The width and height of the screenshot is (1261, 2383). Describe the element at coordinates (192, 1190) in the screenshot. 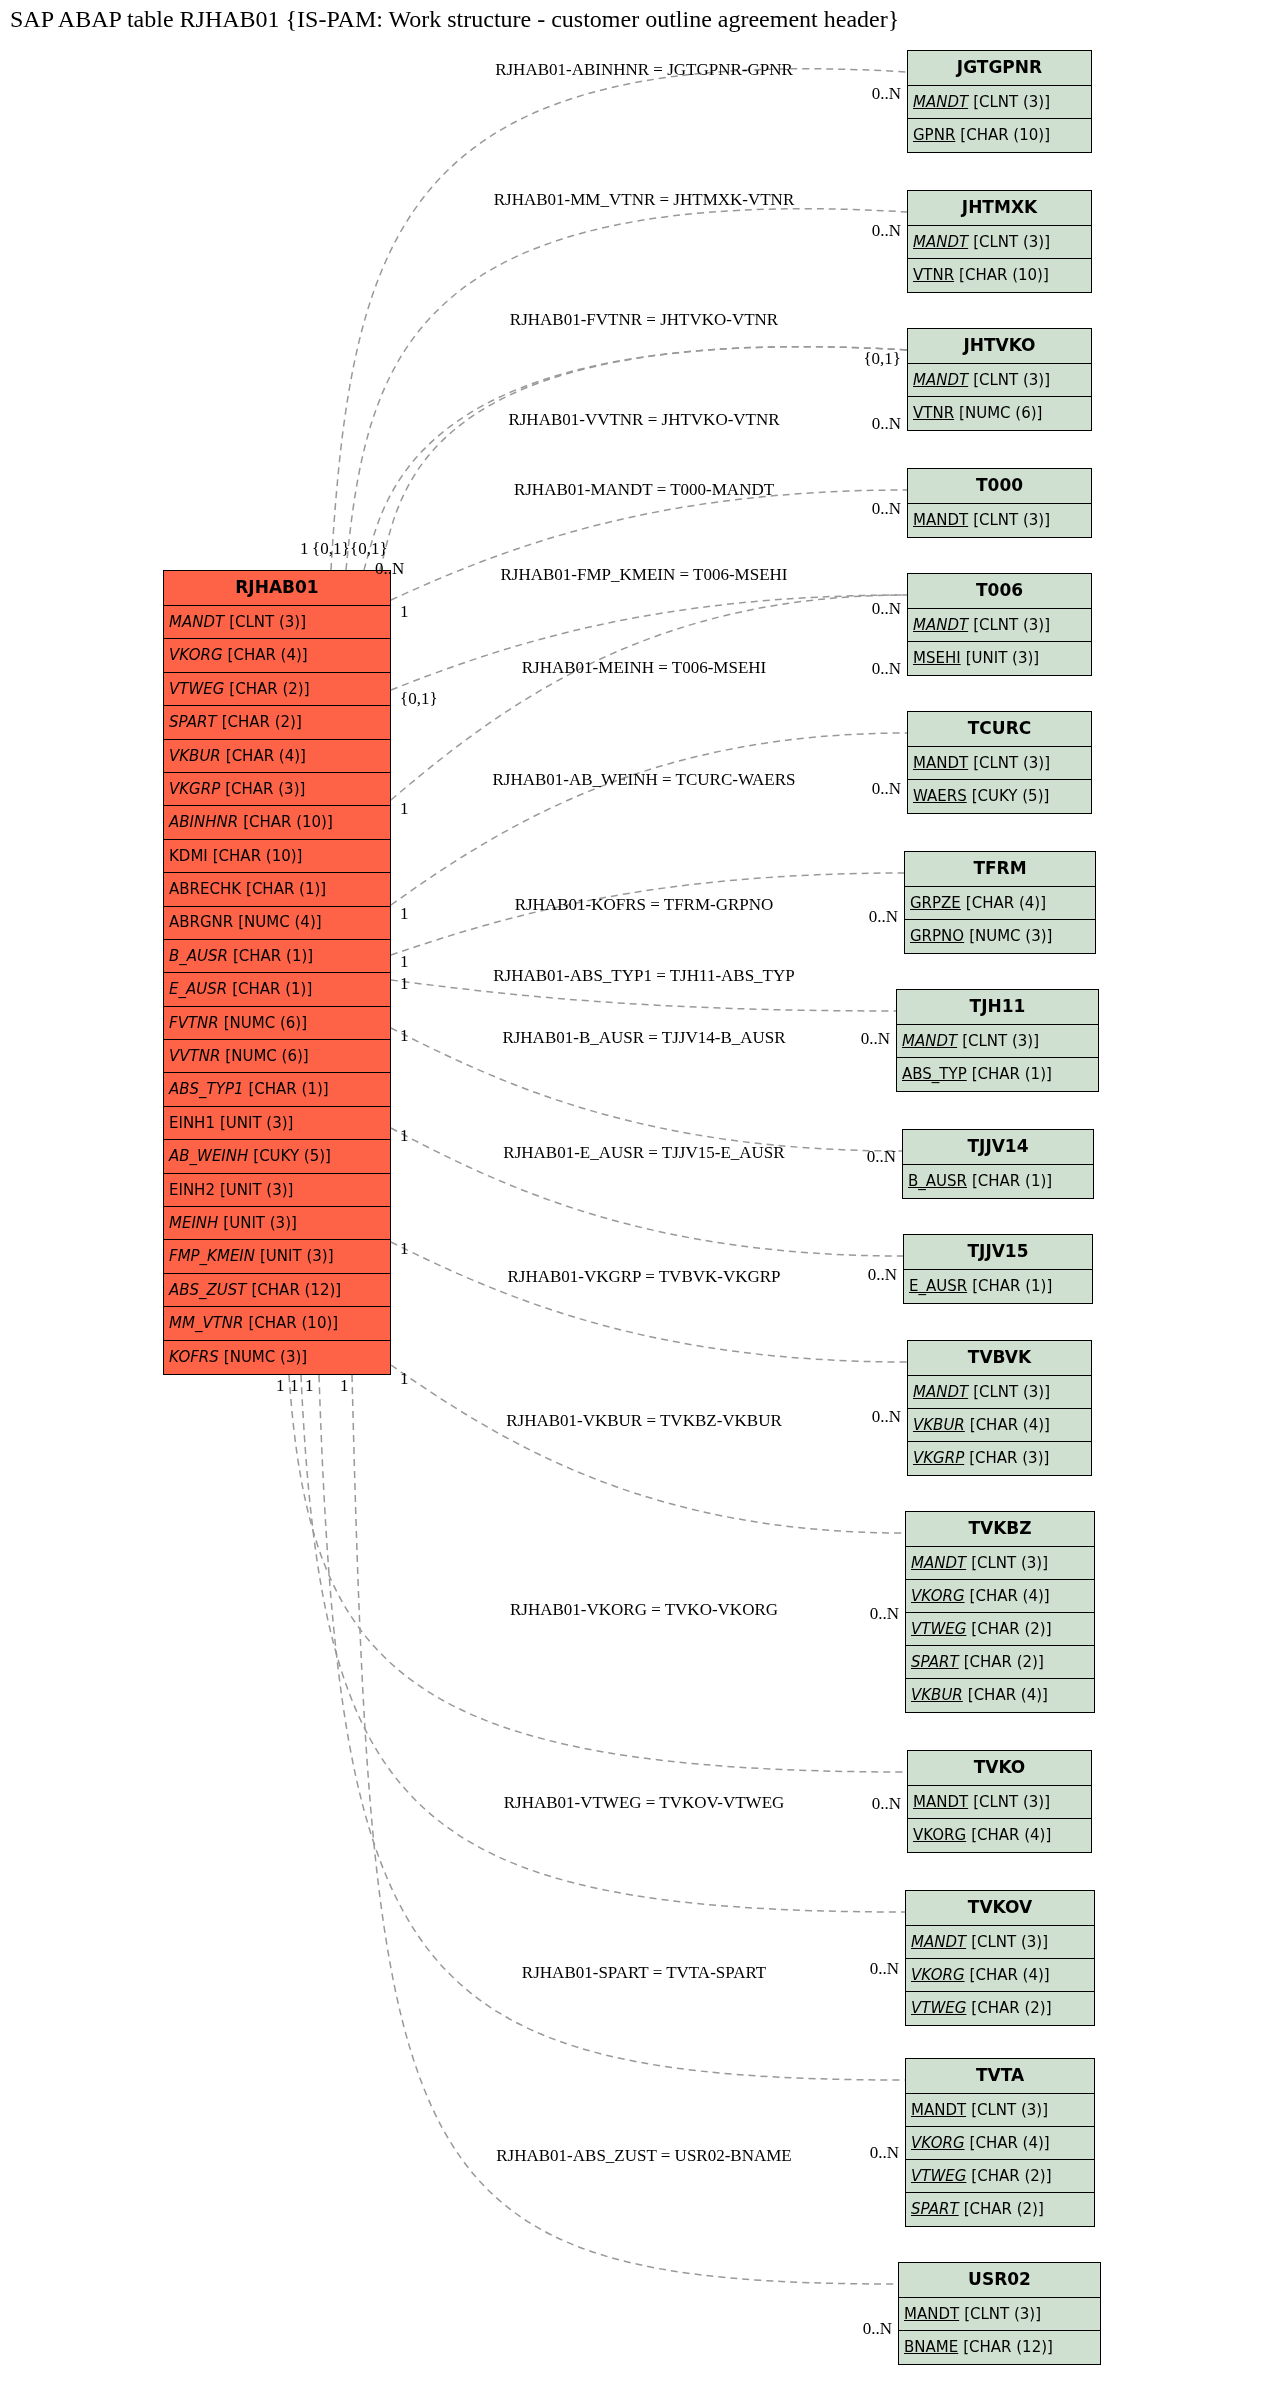

I see `field-name: EINH2` at that location.